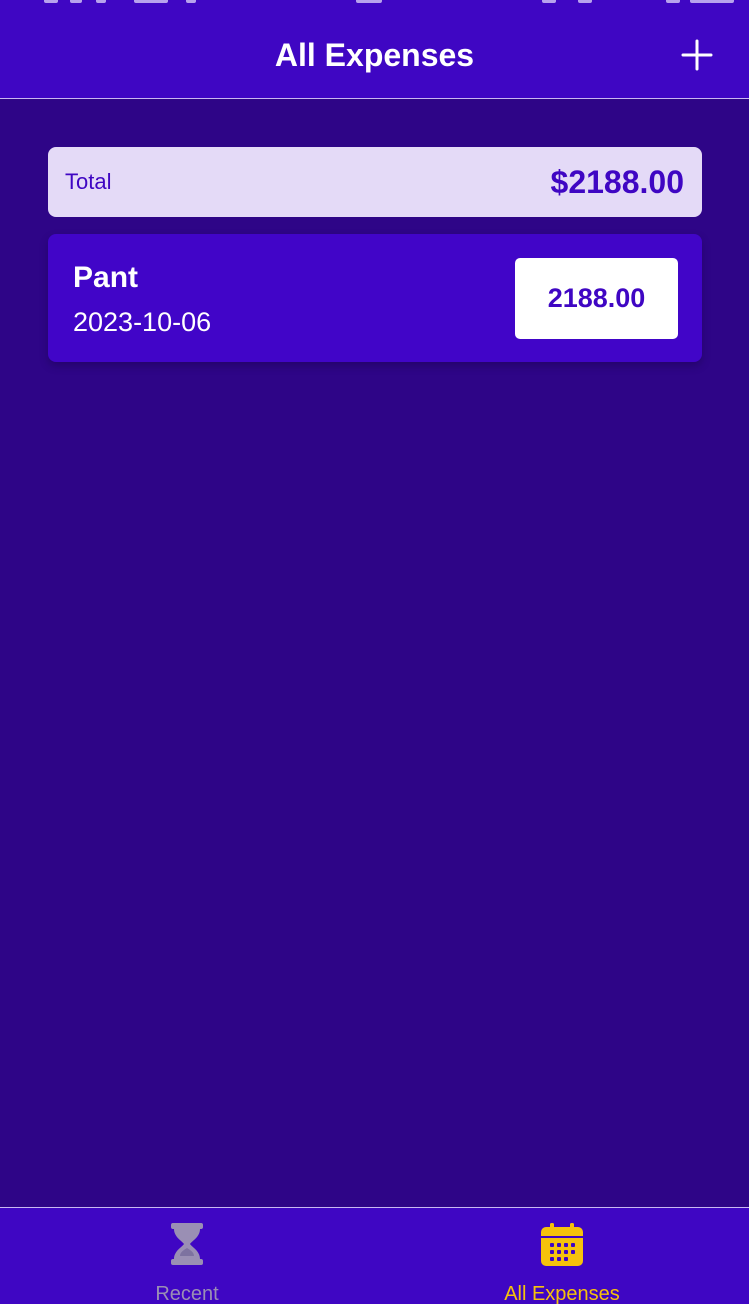 The height and width of the screenshot is (1304, 749). What do you see at coordinates (562, 1293) in the screenshot?
I see `tab-all-expenses-label: All Expenses` at bounding box center [562, 1293].